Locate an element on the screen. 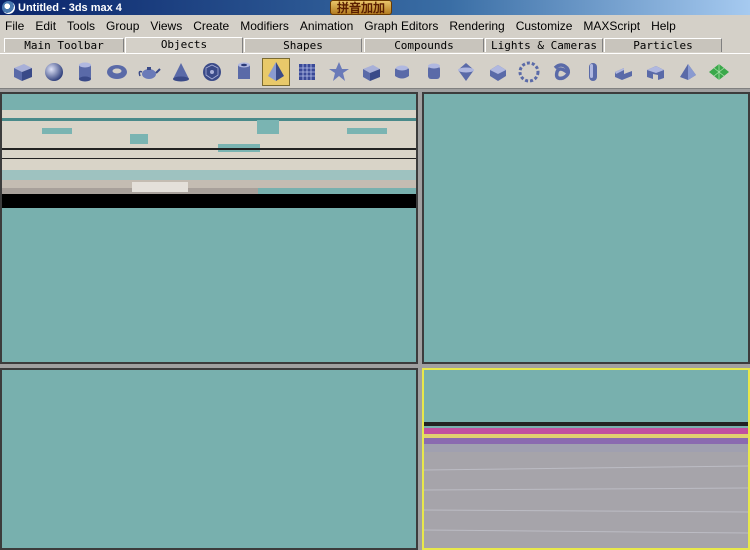 Image resolution: width=750 pixels, height=550 pixels. menu-modifiers: Modifiers is located at coordinates (265, 26).